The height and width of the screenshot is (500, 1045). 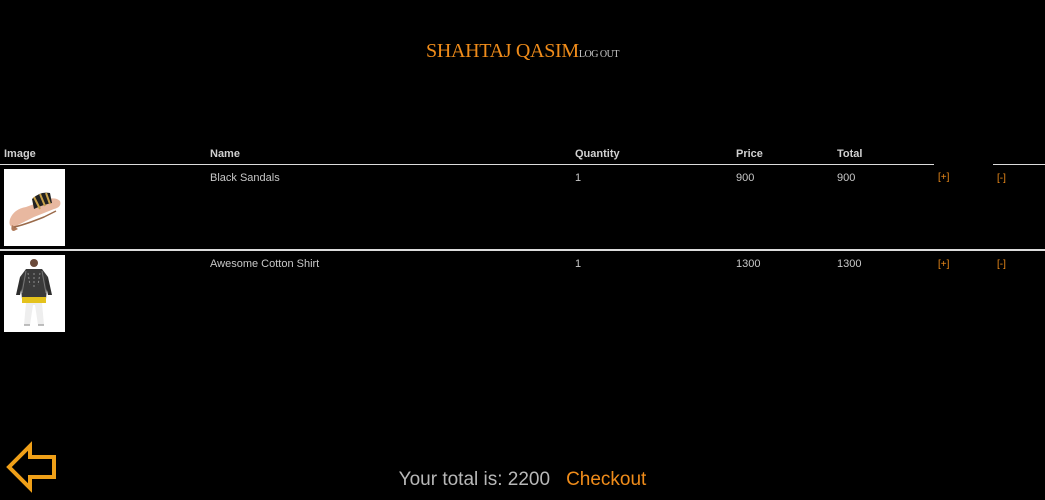 I want to click on cell-total: 900, so click(x=846, y=177).